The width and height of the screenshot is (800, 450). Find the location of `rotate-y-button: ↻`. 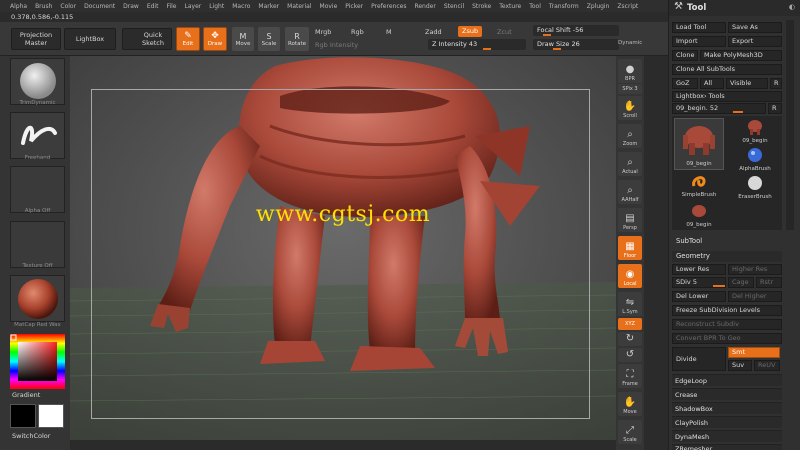

rotate-y-button: ↻ is located at coordinates (630, 339).